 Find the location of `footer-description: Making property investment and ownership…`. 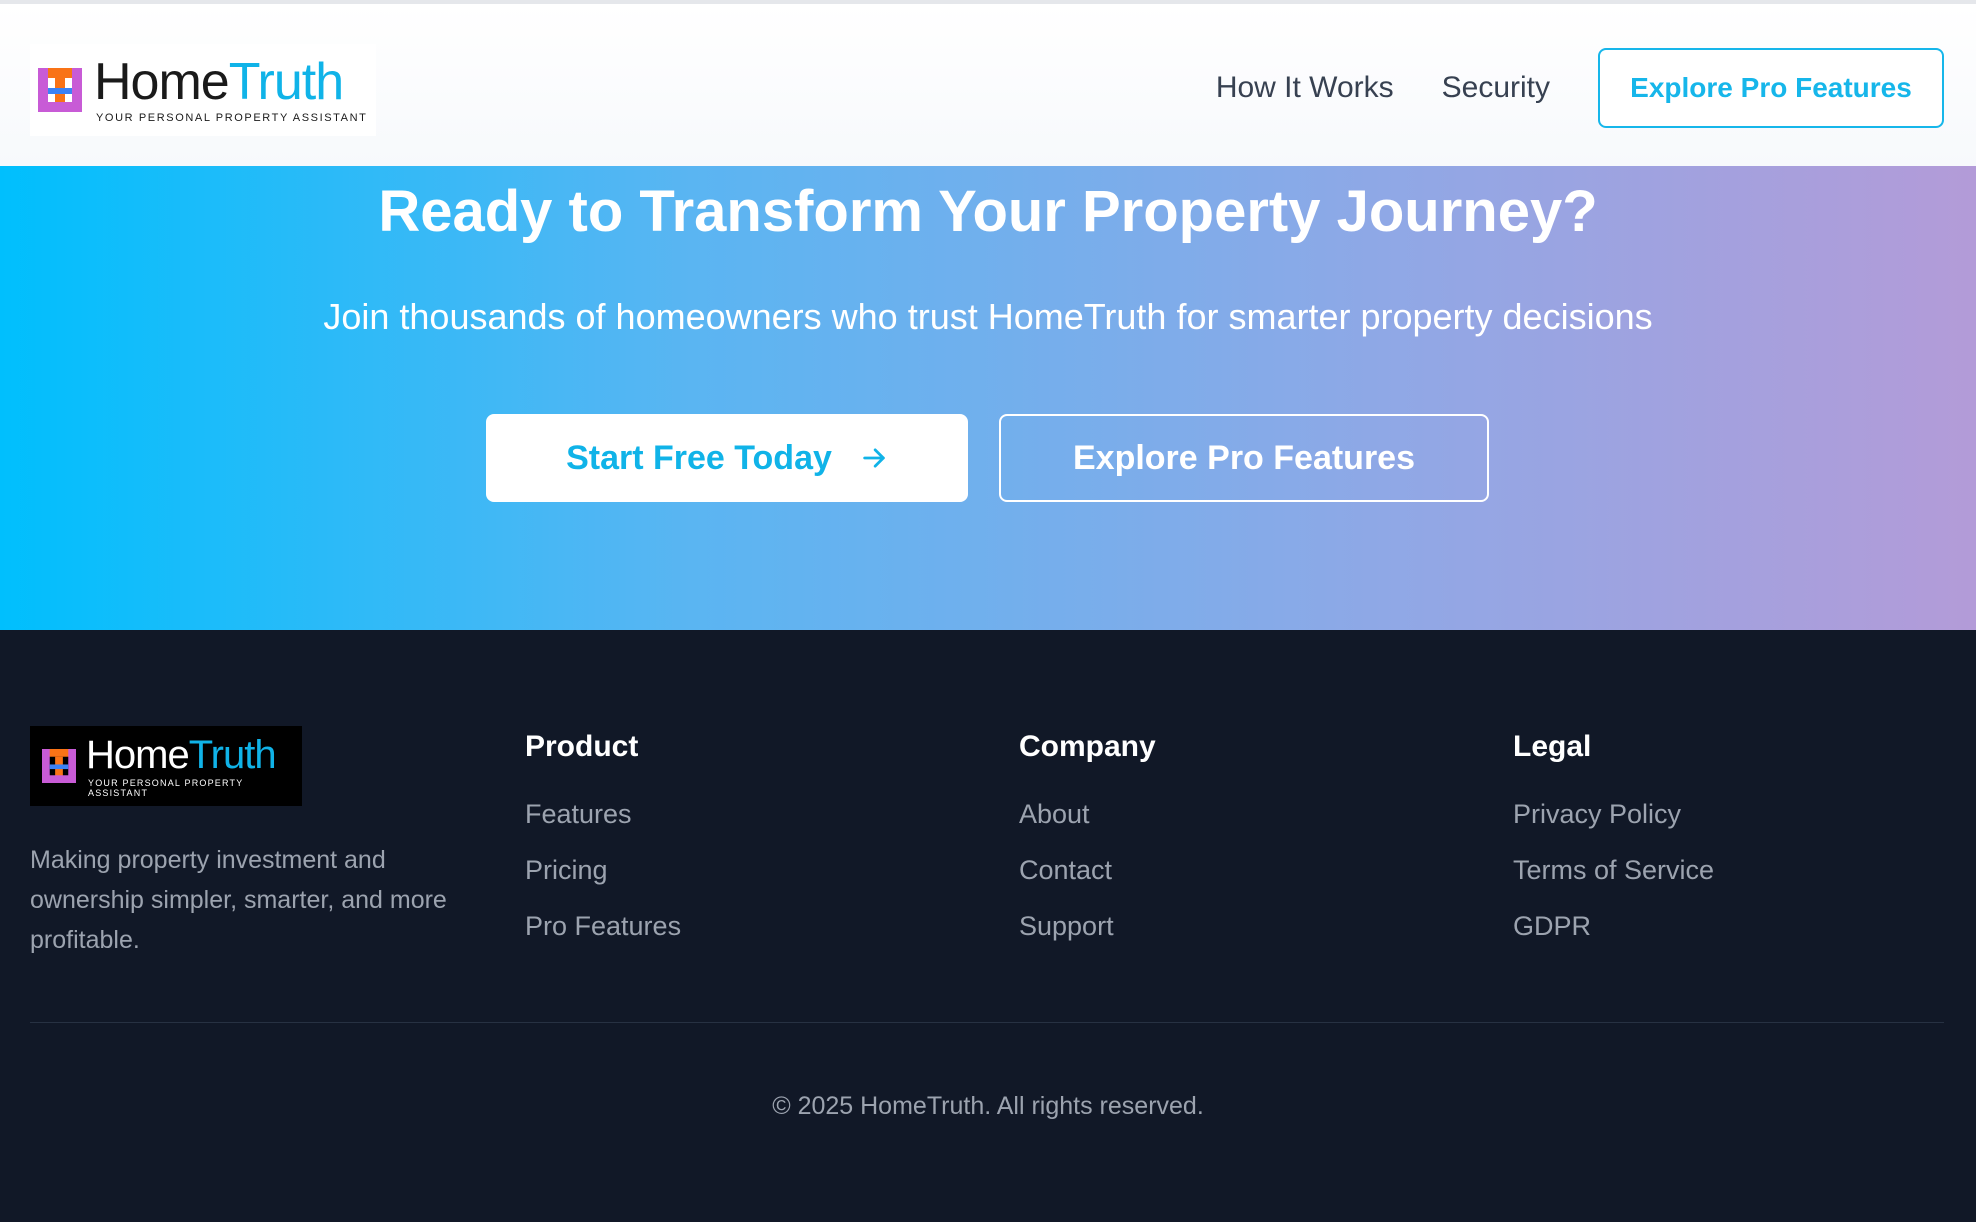

footer-description: Making property investment and ownership… is located at coordinates (238, 900).